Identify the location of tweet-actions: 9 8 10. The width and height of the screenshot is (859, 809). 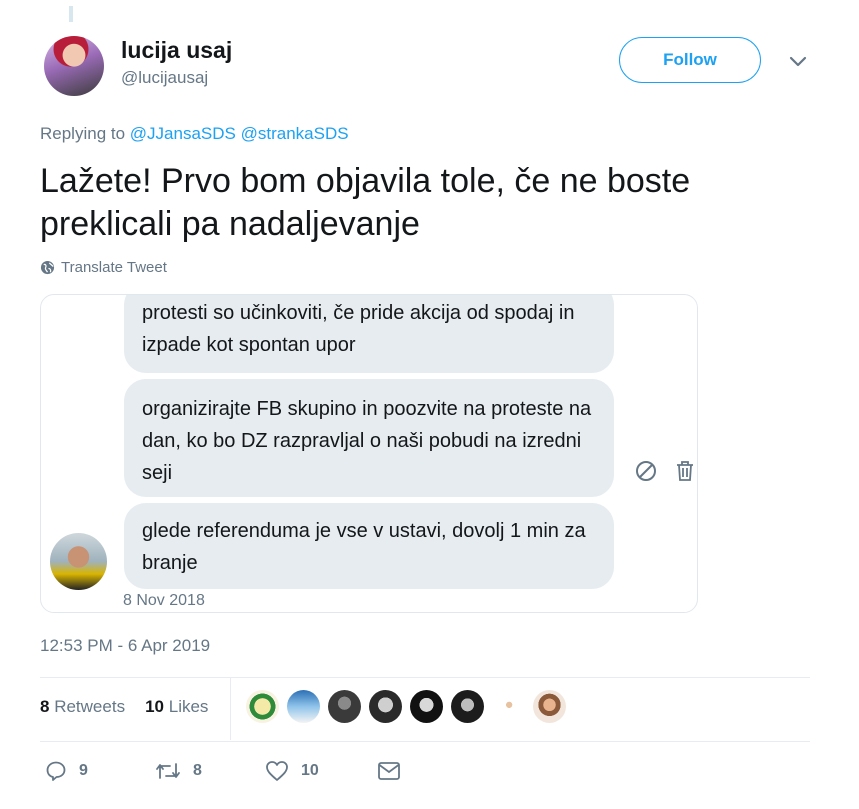
(223, 771).